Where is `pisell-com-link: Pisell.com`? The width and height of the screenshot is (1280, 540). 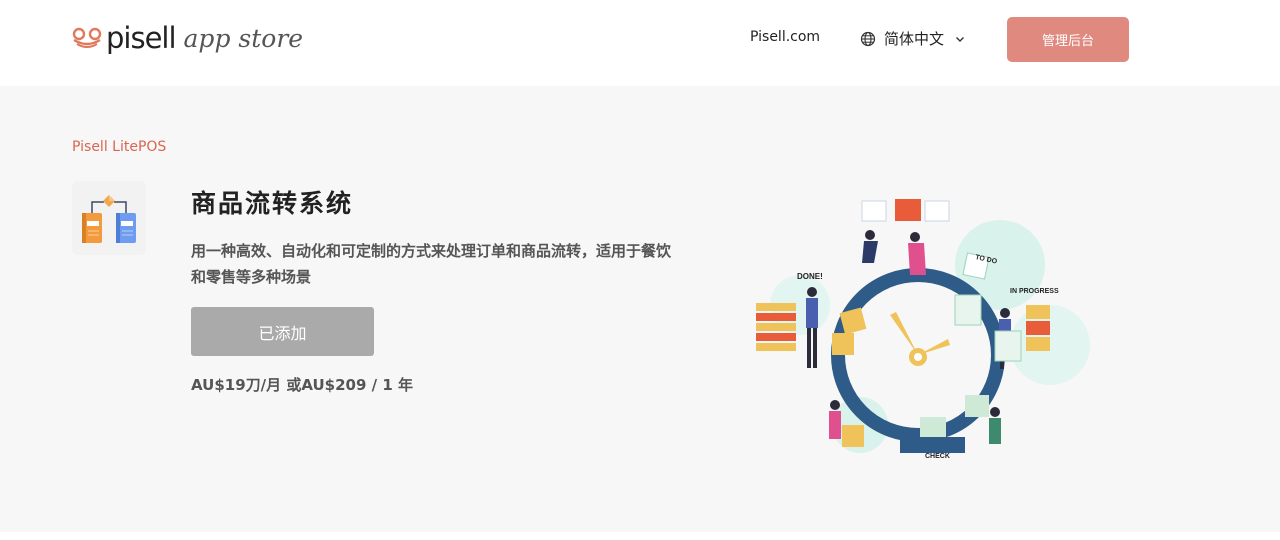
pisell-com-link: Pisell.com is located at coordinates (785, 37).